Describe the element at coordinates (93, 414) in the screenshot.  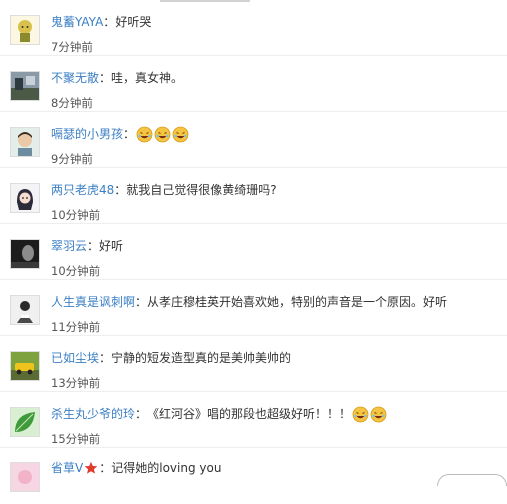
I see `username-link: 杀生丸少爷的玲` at that location.